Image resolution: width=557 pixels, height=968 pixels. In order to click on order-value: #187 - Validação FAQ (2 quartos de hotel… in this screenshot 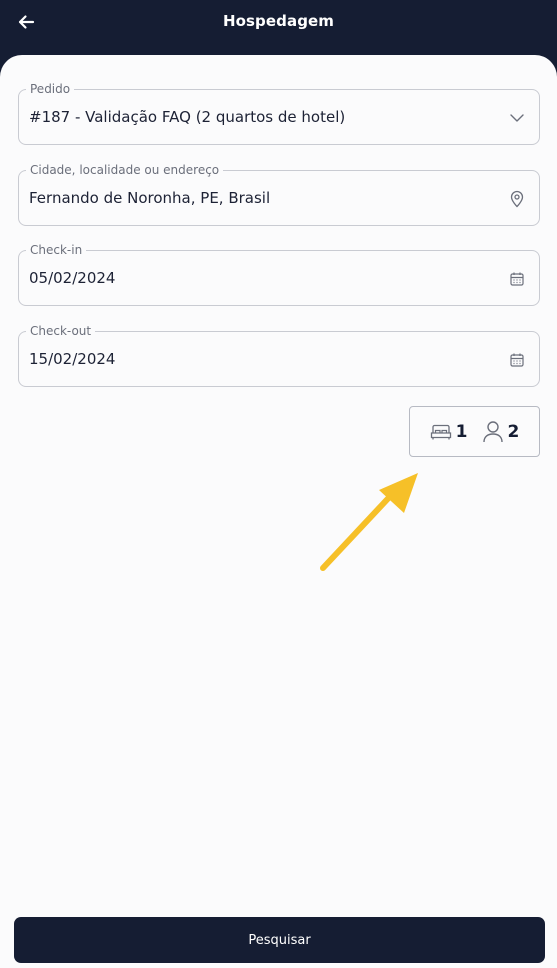, I will do `click(187, 117)`.